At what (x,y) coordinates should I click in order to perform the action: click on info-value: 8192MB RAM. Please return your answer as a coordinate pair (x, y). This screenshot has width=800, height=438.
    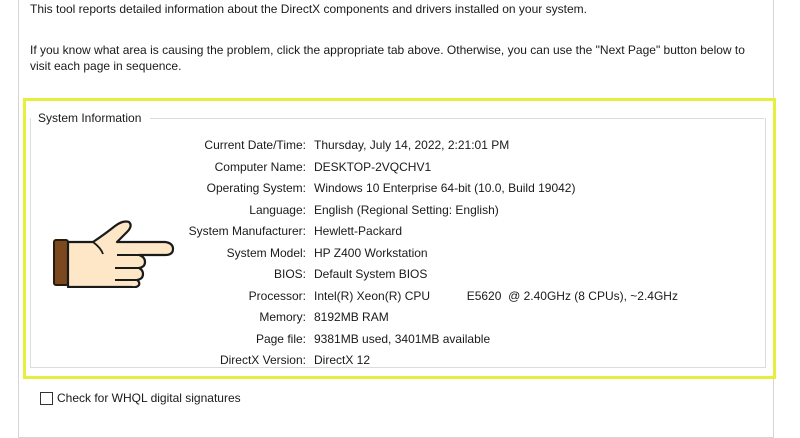
    Looking at the image, I should click on (351, 317).